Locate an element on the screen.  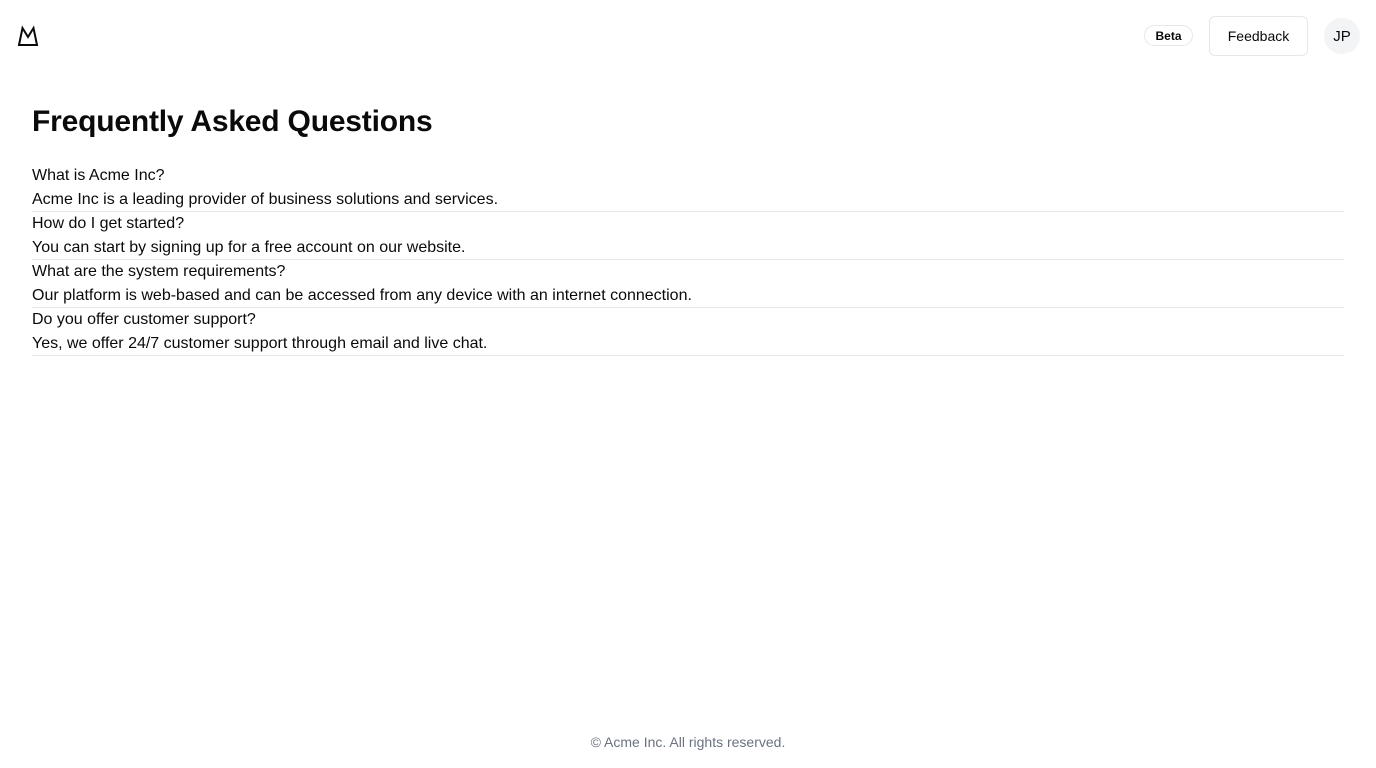
footer: © Acme Inc. All rights reserved. is located at coordinates (688, 742).